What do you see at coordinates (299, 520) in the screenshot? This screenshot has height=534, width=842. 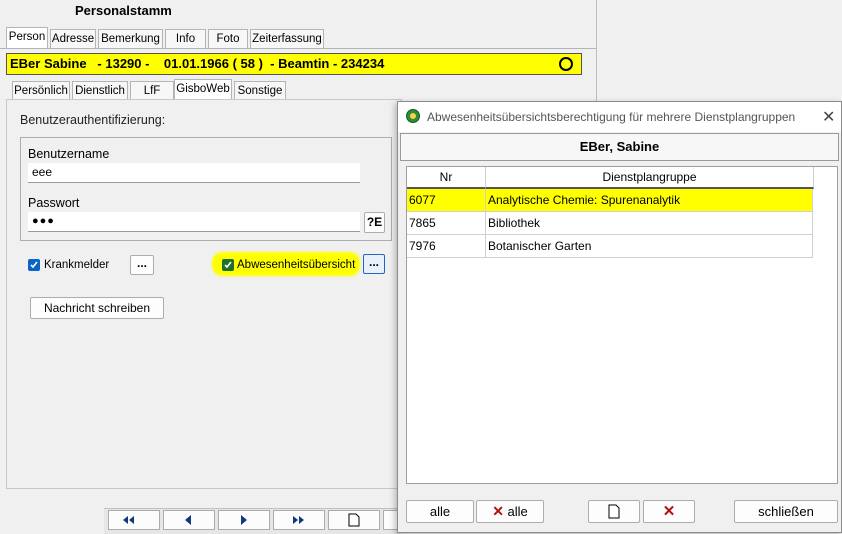 I see `last-record-icon` at bounding box center [299, 520].